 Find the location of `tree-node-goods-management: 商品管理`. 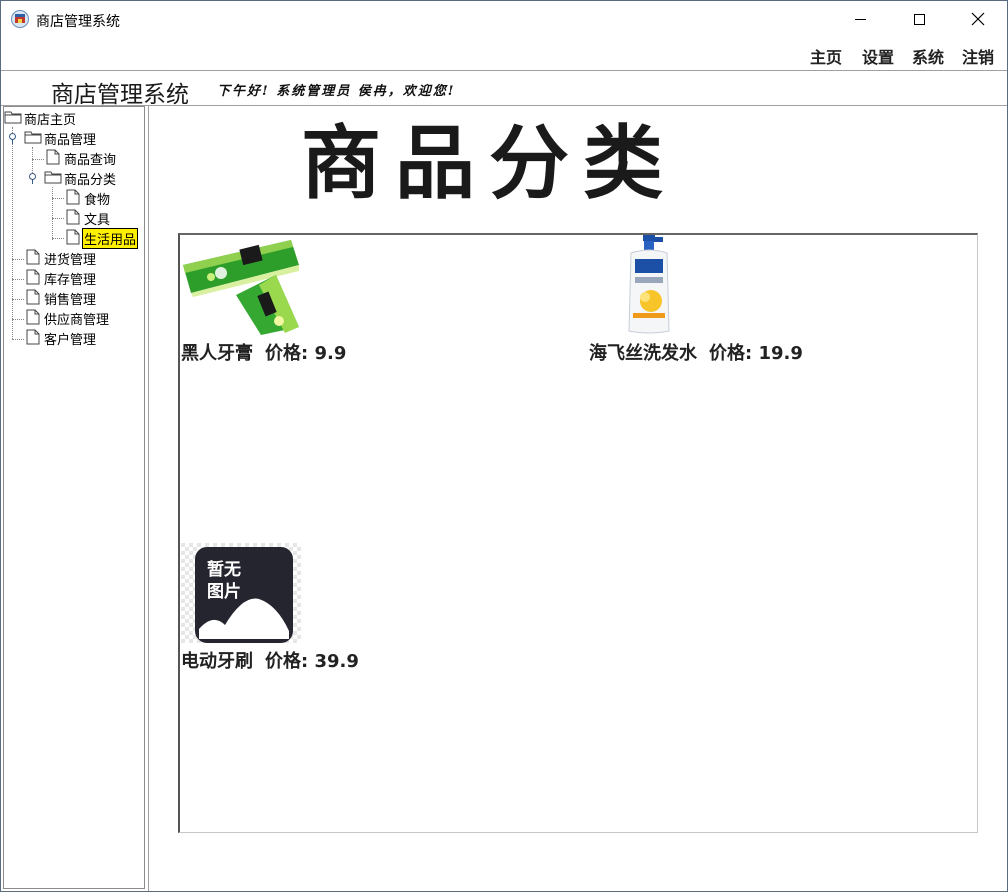

tree-node-goods-management: 商品管理 is located at coordinates (82, 138).